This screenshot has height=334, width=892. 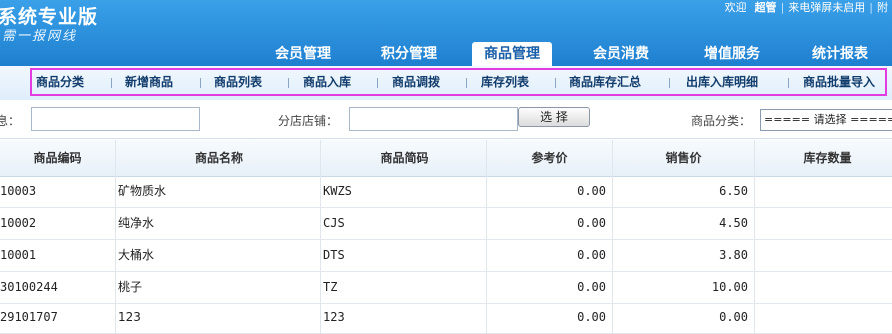 What do you see at coordinates (404, 255) in the screenshot?
I see `cell-short-code: DTS` at bounding box center [404, 255].